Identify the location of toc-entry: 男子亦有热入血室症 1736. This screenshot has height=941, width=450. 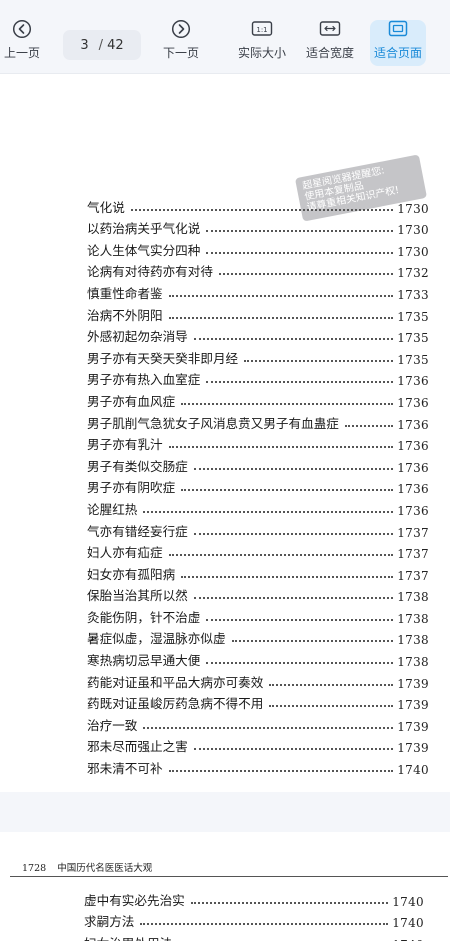
(258, 378).